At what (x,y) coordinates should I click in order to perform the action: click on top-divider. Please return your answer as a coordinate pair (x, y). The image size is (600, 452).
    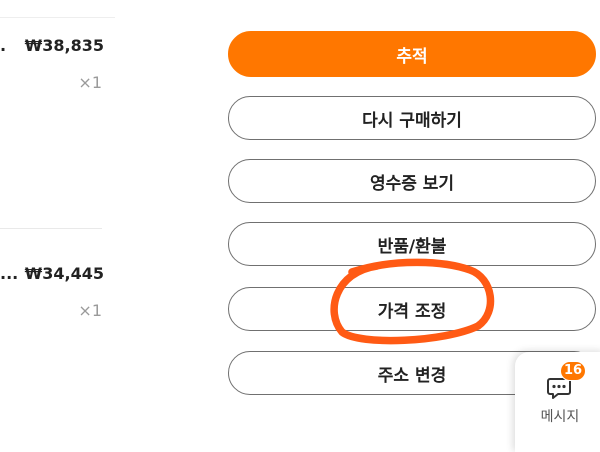
    Looking at the image, I should click on (57, 17).